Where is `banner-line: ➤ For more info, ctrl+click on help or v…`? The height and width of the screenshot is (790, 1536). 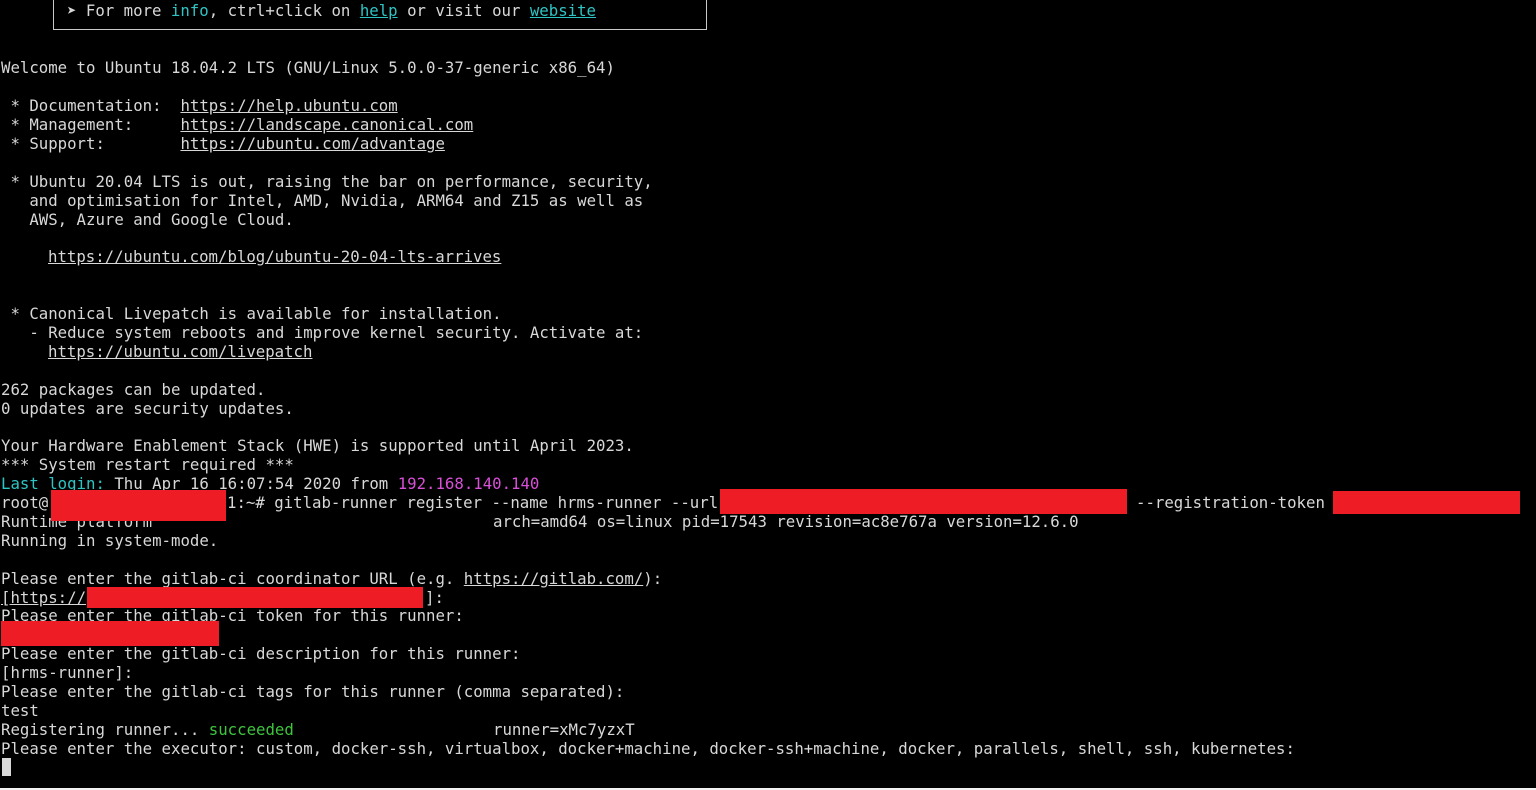 banner-line: ➤ For more info, ctrl+click on help or v… is located at coordinates (331, 10).